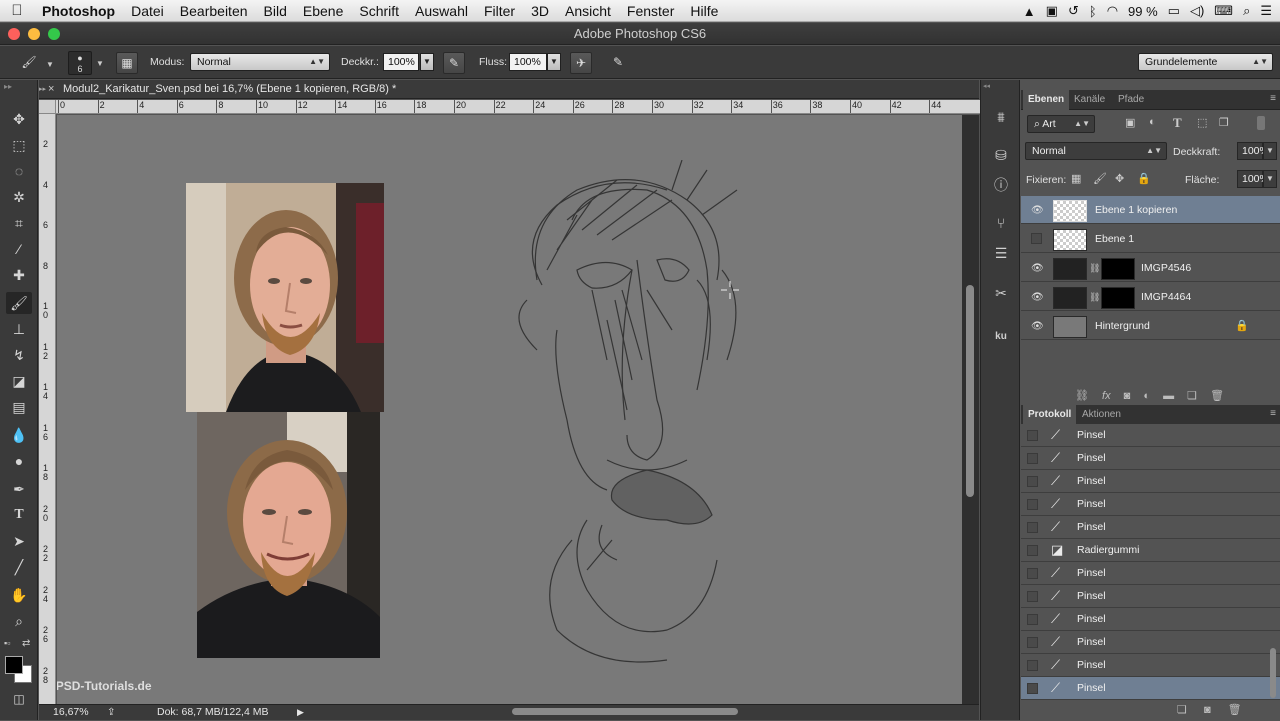 The width and height of the screenshot is (1280, 721). Describe the element at coordinates (1253, 179) in the screenshot. I see `layer-fill-input: 100%` at that location.